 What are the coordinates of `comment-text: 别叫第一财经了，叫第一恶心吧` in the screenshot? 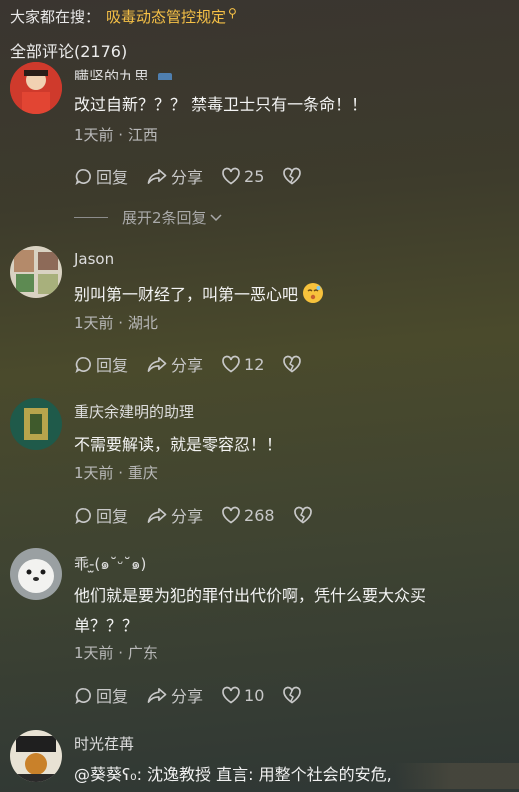 It's located at (186, 294).